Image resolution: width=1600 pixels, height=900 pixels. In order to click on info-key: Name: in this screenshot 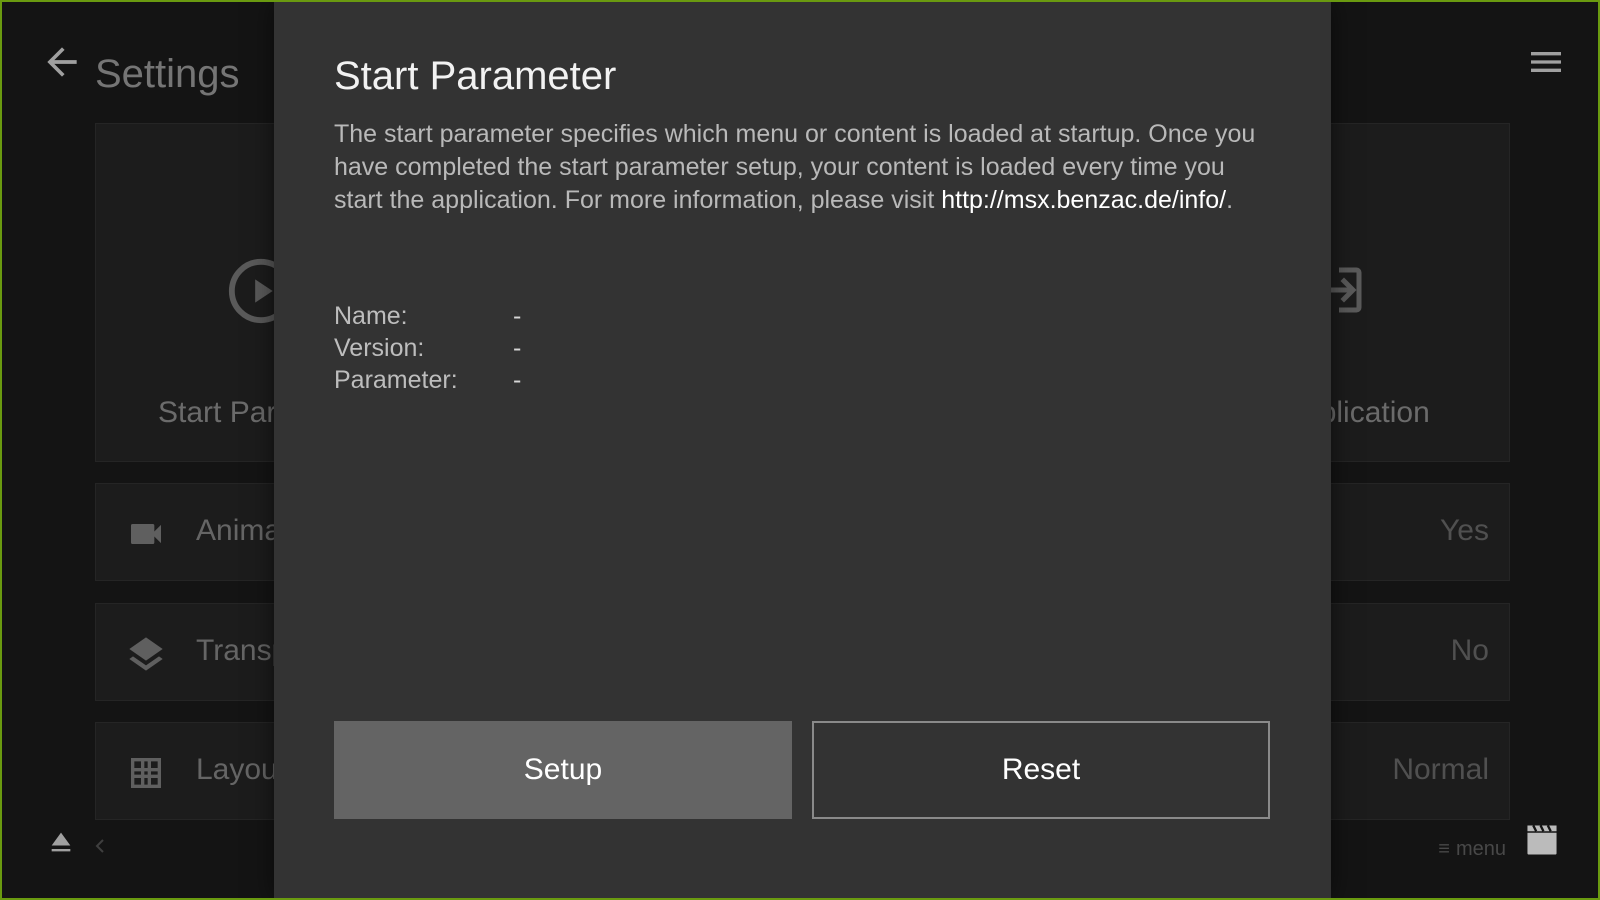, I will do `click(371, 316)`.